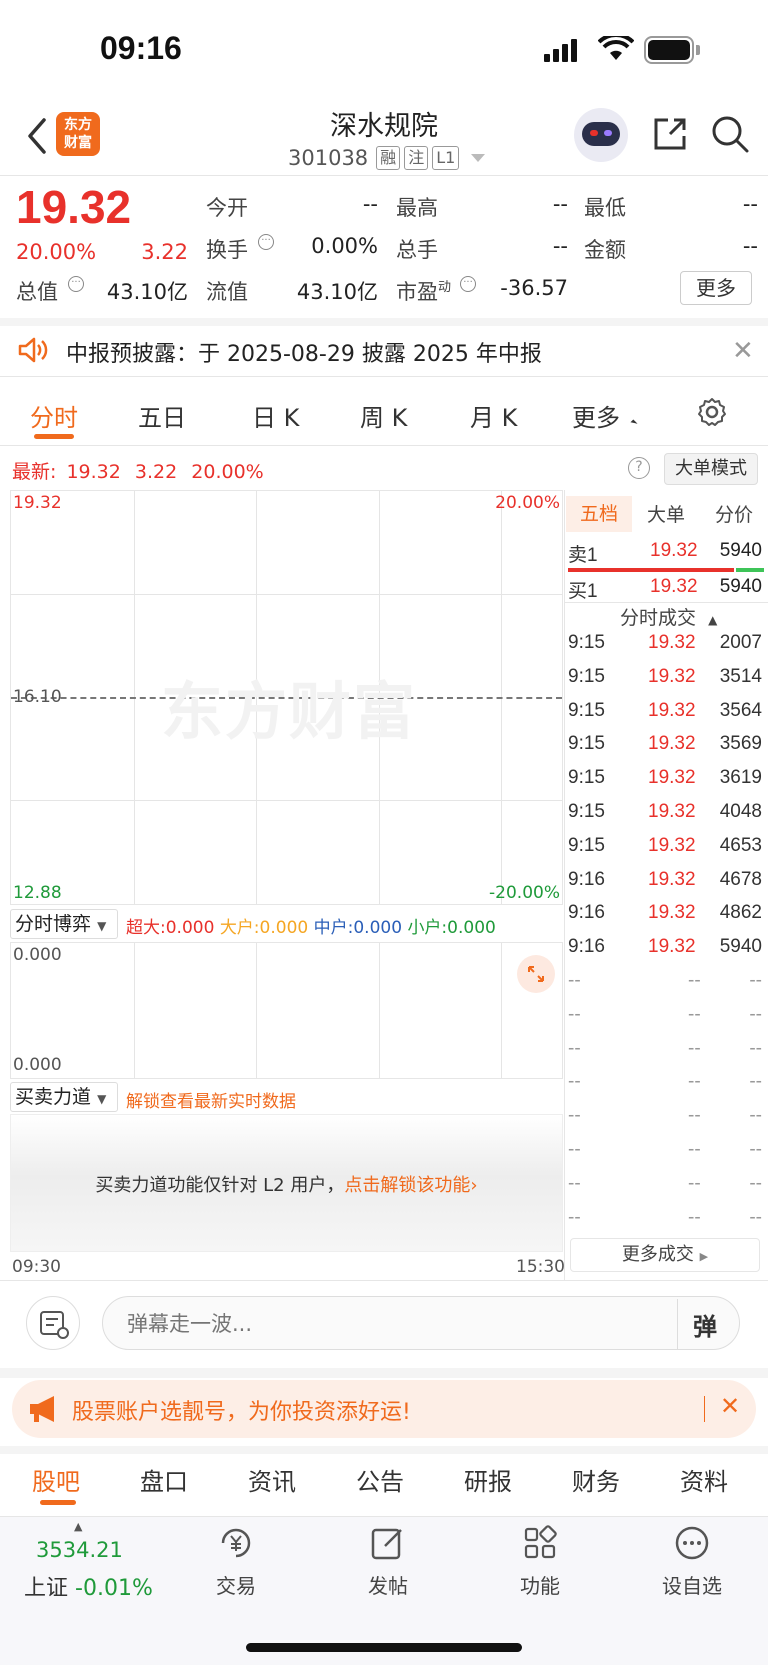 This screenshot has height=1665, width=768. I want to click on power-selector: 买卖力道 ▼, so click(64, 1097).